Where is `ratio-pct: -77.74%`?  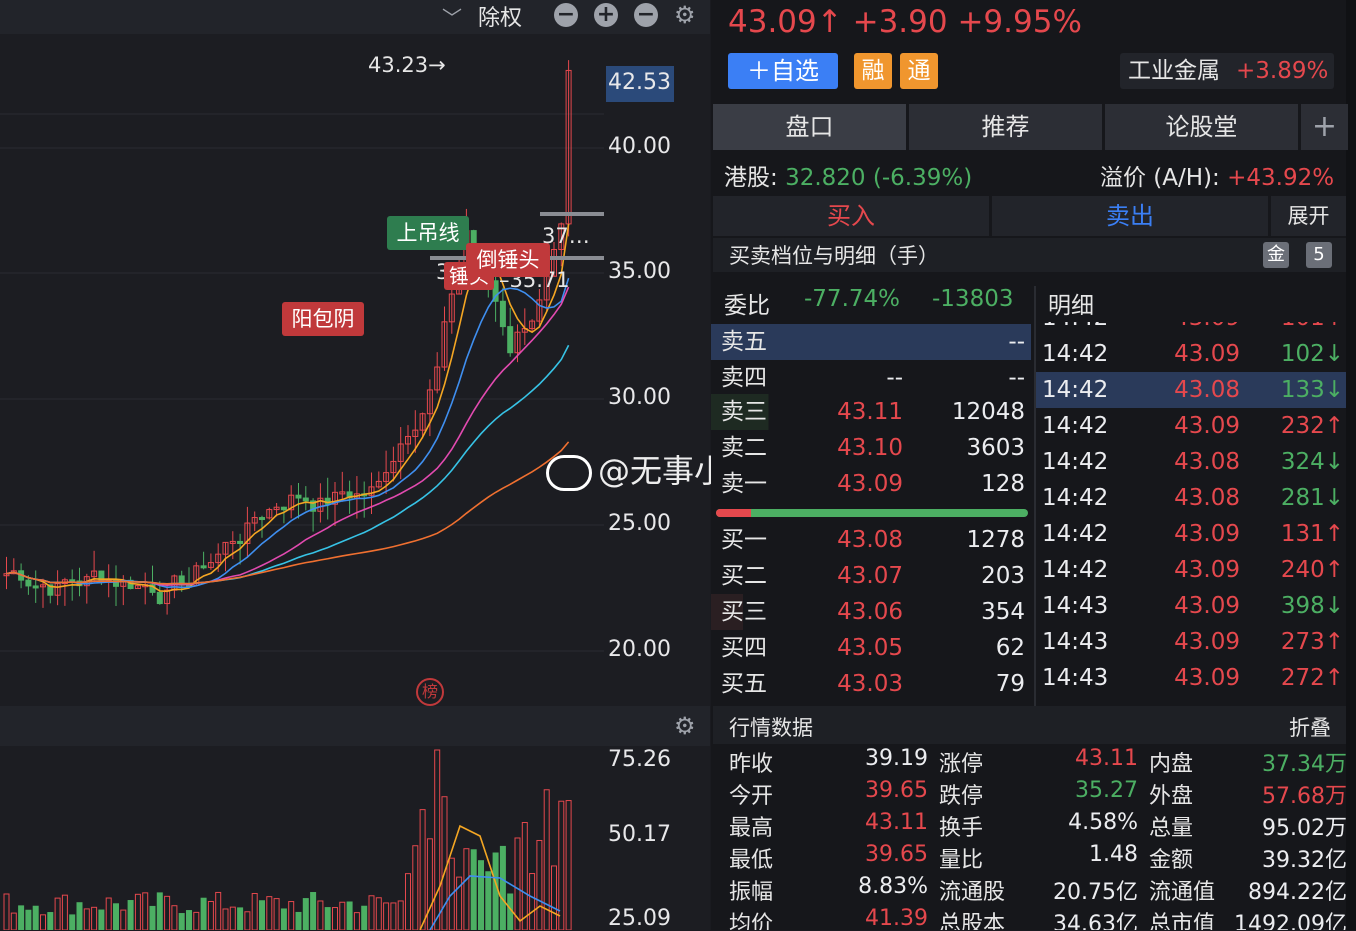 ratio-pct: -77.74% is located at coordinates (852, 299).